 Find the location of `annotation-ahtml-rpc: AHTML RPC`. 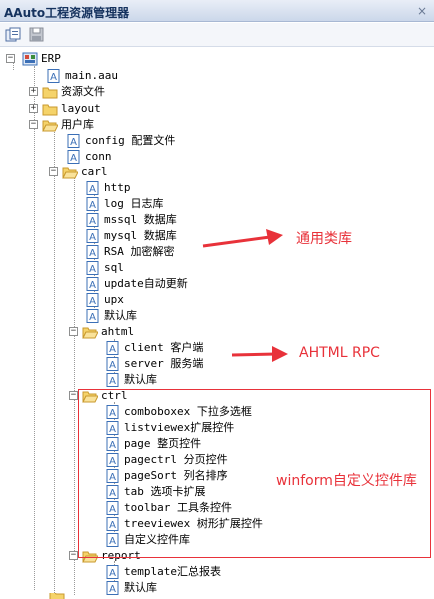

annotation-ahtml-rpc: AHTML RPC is located at coordinates (339, 353).